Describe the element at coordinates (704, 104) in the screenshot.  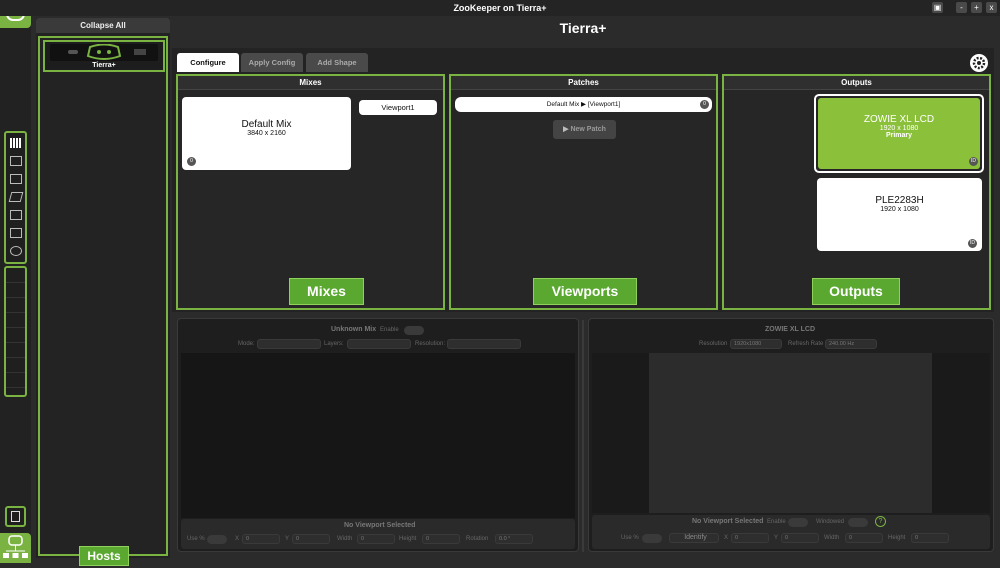
I see `patch-badge: 0` at that location.